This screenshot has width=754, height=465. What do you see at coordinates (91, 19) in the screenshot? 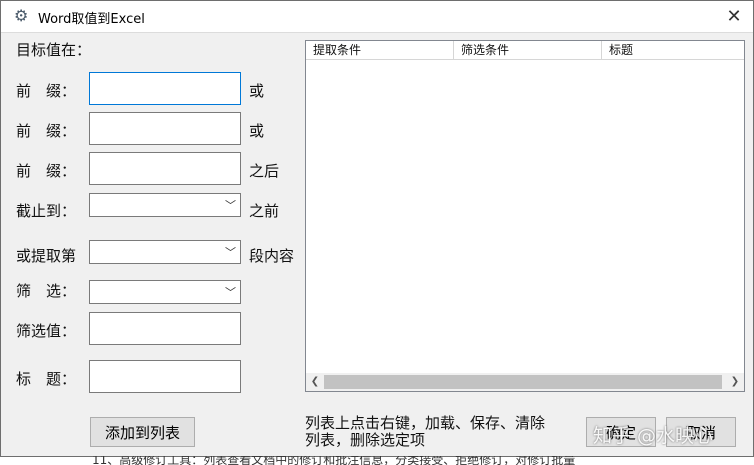
I see `window-title: Word取值到Excel` at bounding box center [91, 19].